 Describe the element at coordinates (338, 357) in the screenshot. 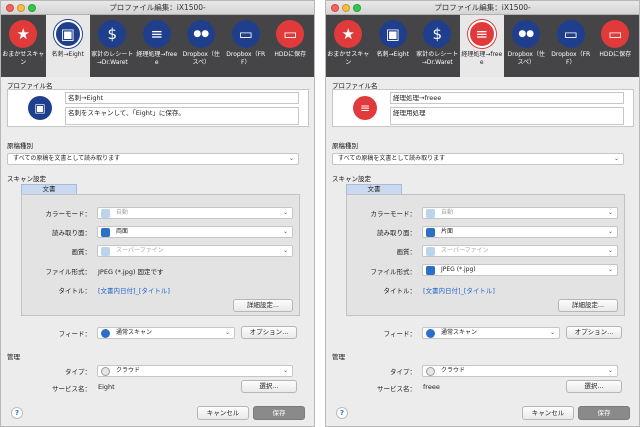

I see `manage-heading: 管理` at that location.